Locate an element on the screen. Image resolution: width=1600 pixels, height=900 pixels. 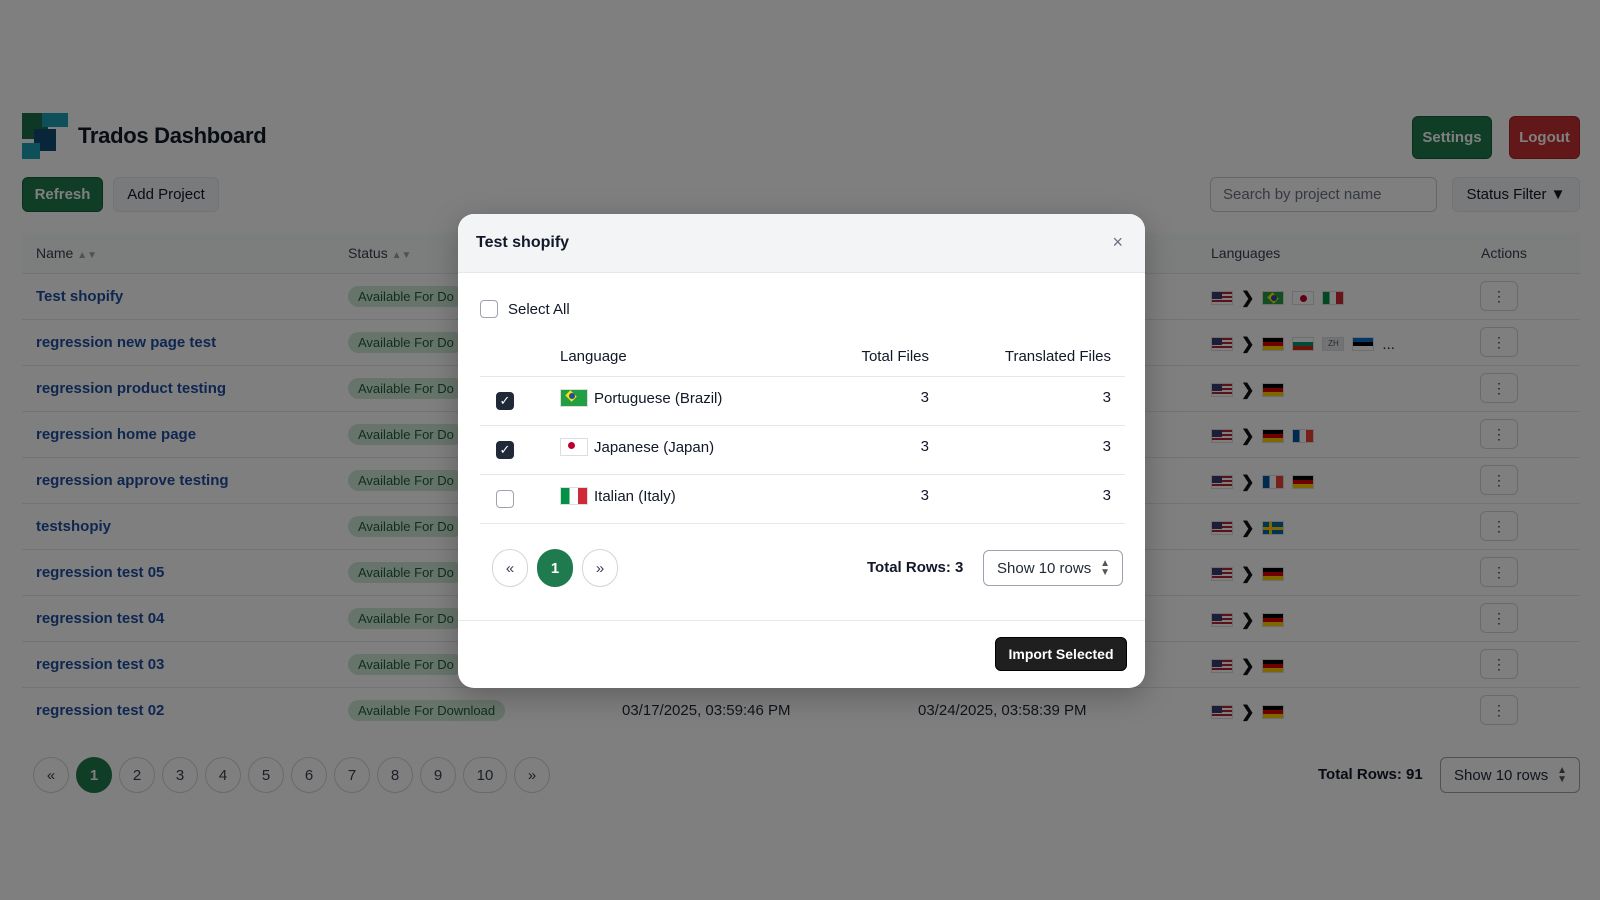
modal-rows-per-page-value: Show 10 rows is located at coordinates (1044, 568).